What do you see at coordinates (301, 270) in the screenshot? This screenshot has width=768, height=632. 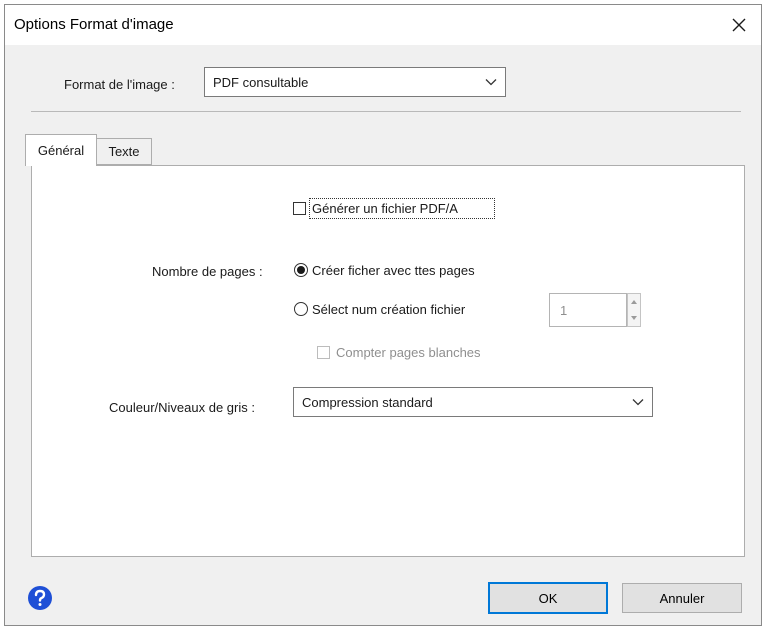 I see `radio-all-pages` at bounding box center [301, 270].